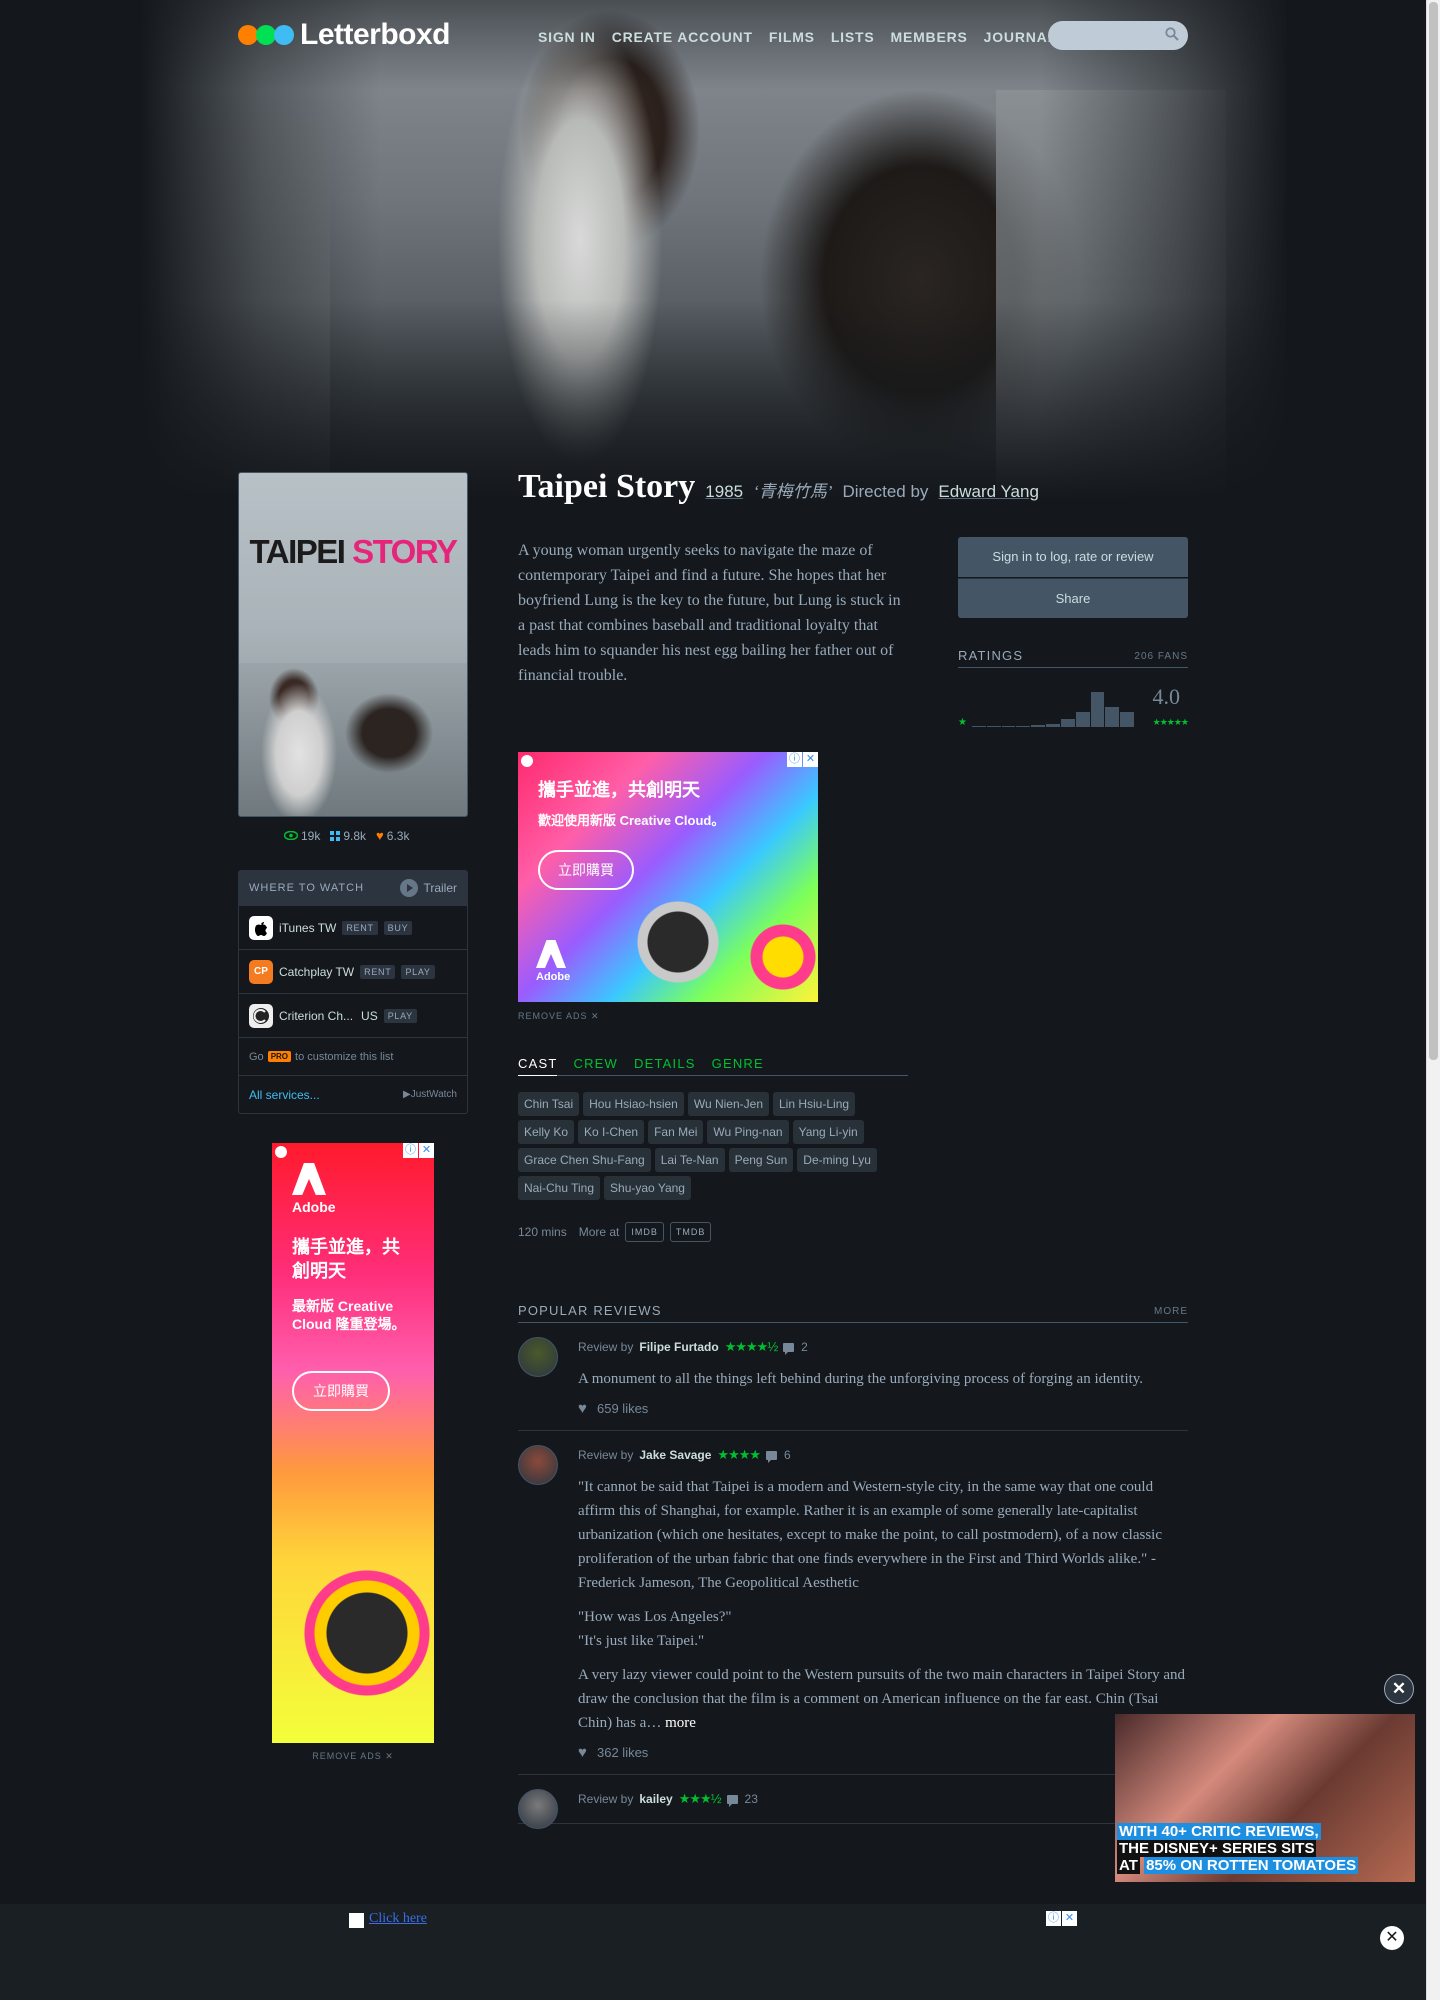 The image size is (1440, 2000). What do you see at coordinates (1171, 1312) in the screenshot?
I see `reviews-more-link: More` at bounding box center [1171, 1312].